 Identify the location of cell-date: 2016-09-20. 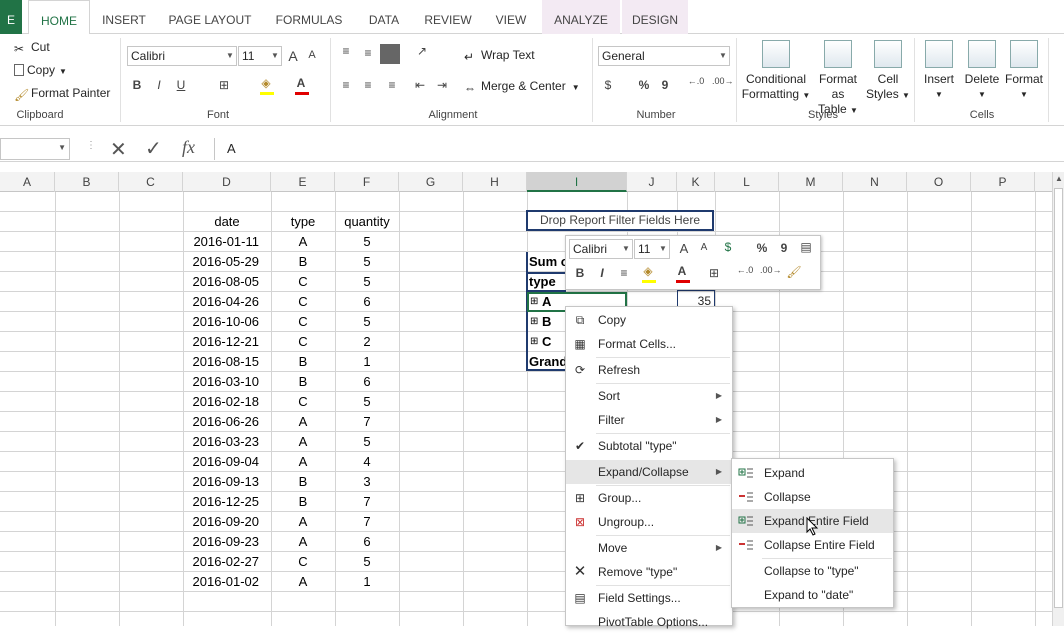
(227, 522).